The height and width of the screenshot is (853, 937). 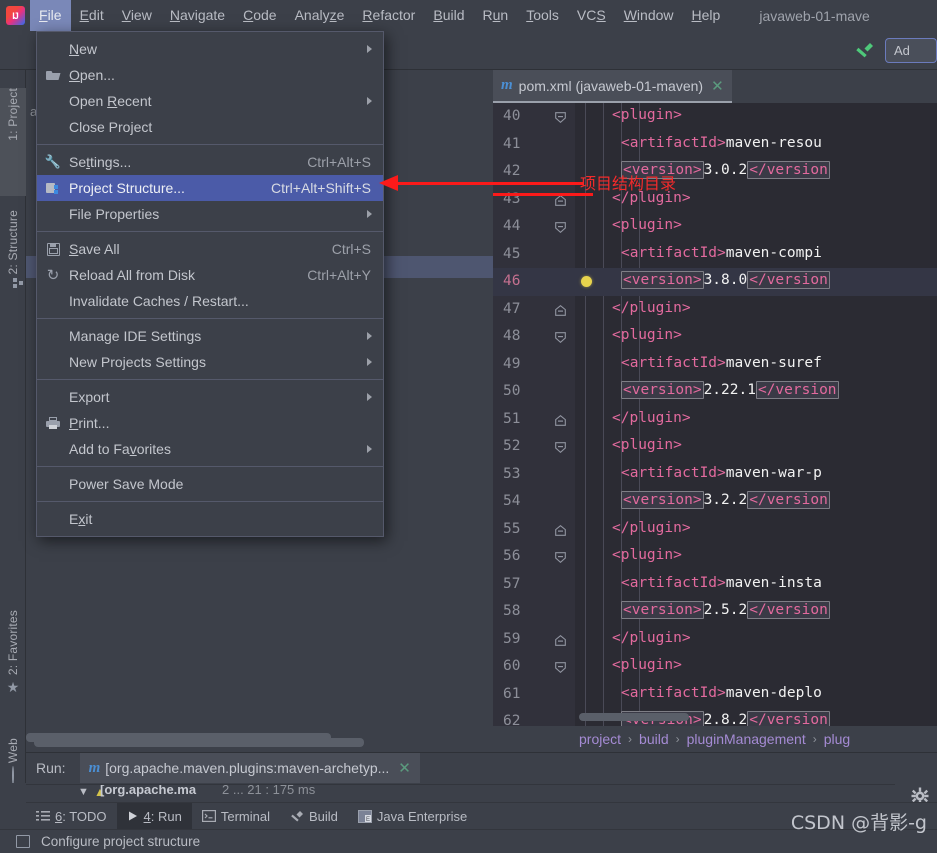 I want to click on file-menu-item-export: Export, so click(x=210, y=397).